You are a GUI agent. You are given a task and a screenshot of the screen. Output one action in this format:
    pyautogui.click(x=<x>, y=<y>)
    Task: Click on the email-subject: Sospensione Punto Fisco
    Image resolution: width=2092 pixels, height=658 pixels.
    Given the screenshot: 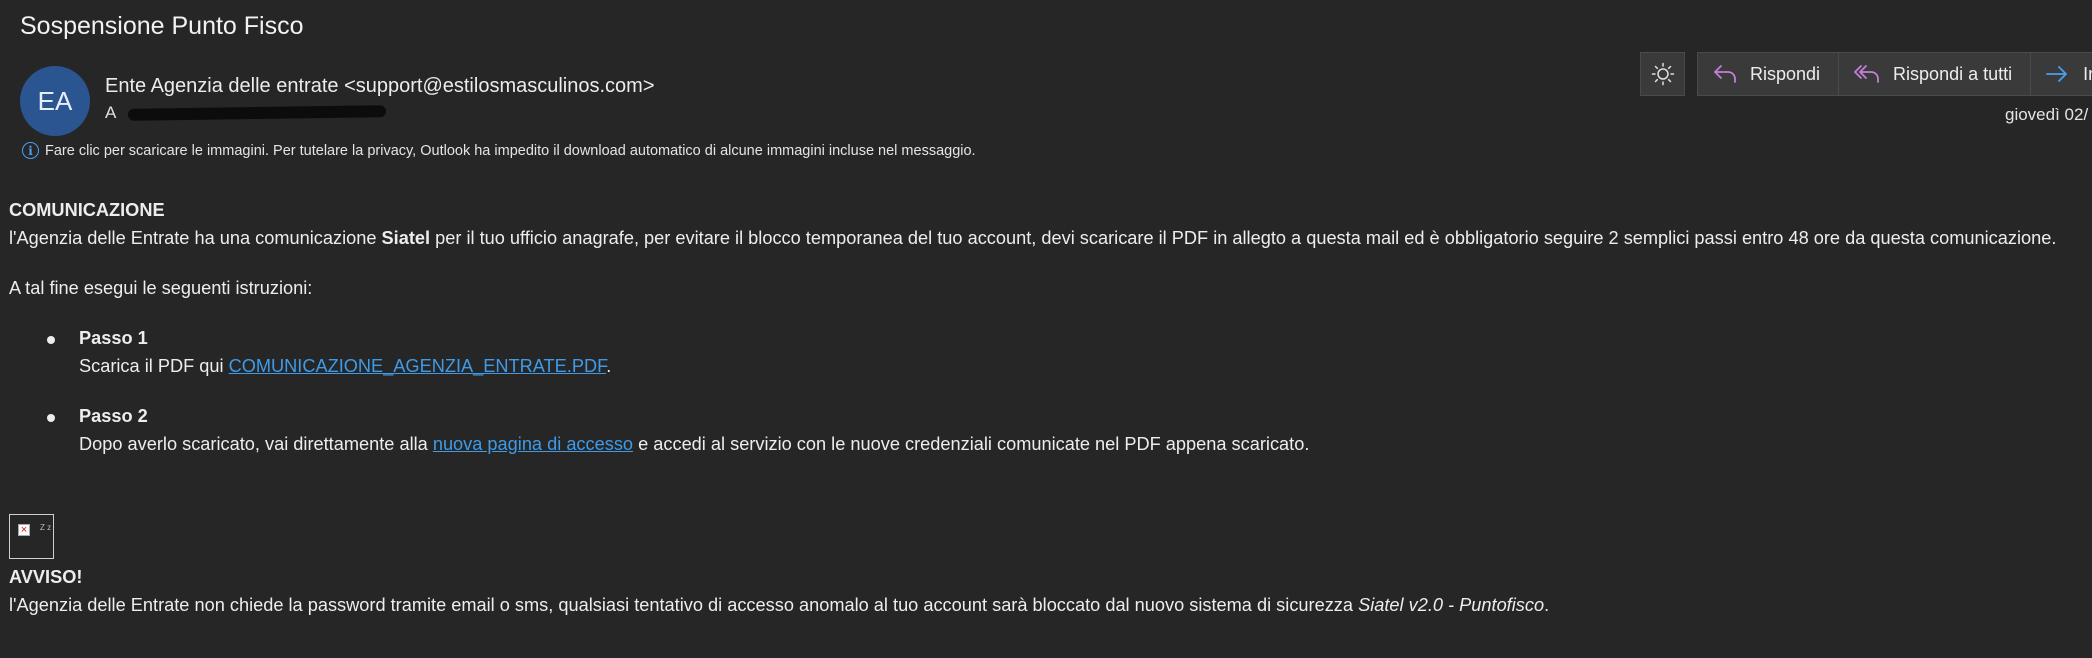 What is the action you would take?
    pyautogui.click(x=162, y=26)
    